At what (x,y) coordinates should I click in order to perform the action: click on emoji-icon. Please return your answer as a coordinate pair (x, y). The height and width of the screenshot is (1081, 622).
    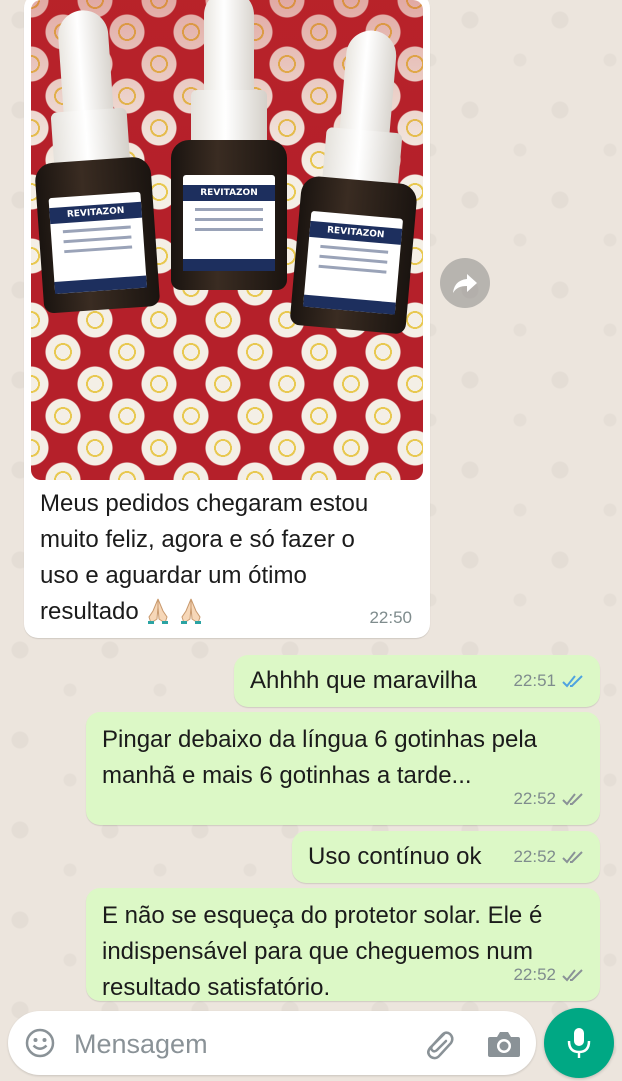
    Looking at the image, I should click on (40, 1043).